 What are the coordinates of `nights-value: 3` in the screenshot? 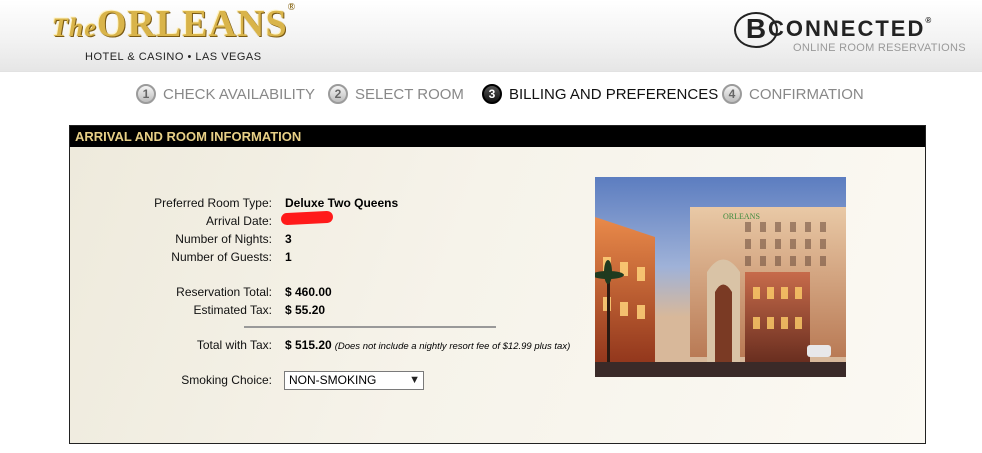 It's located at (288, 239).